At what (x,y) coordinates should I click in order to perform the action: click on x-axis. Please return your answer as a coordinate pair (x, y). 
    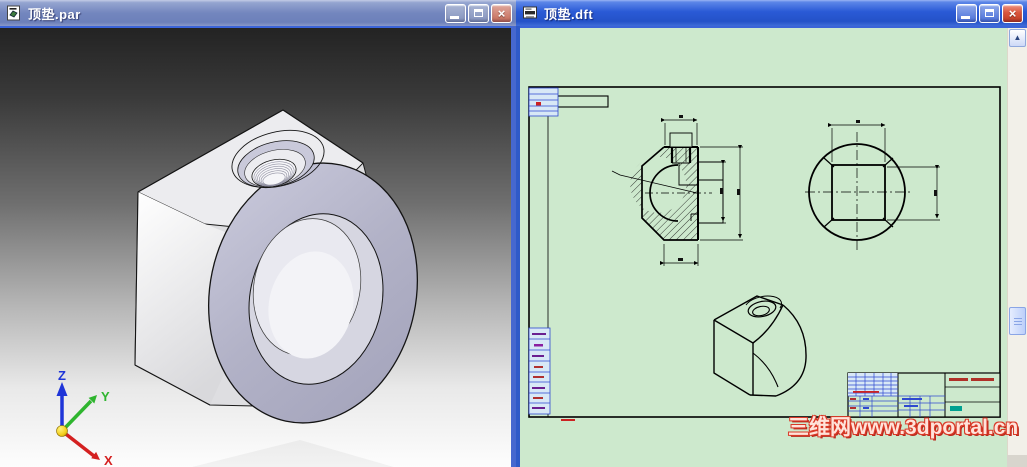
    Looking at the image, I should click on (78, 443).